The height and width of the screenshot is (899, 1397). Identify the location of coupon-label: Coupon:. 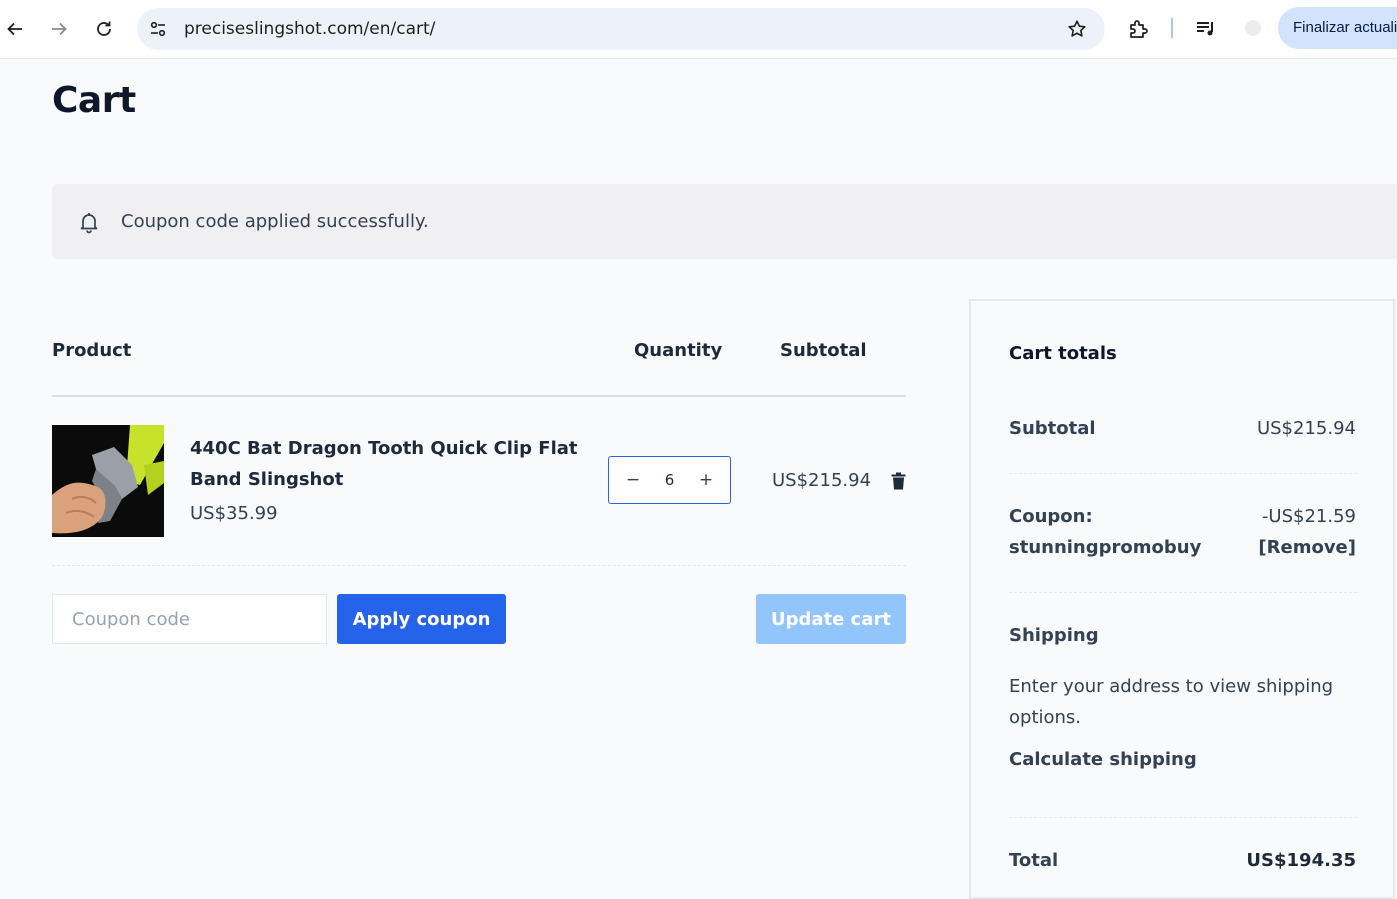
(1051, 516).